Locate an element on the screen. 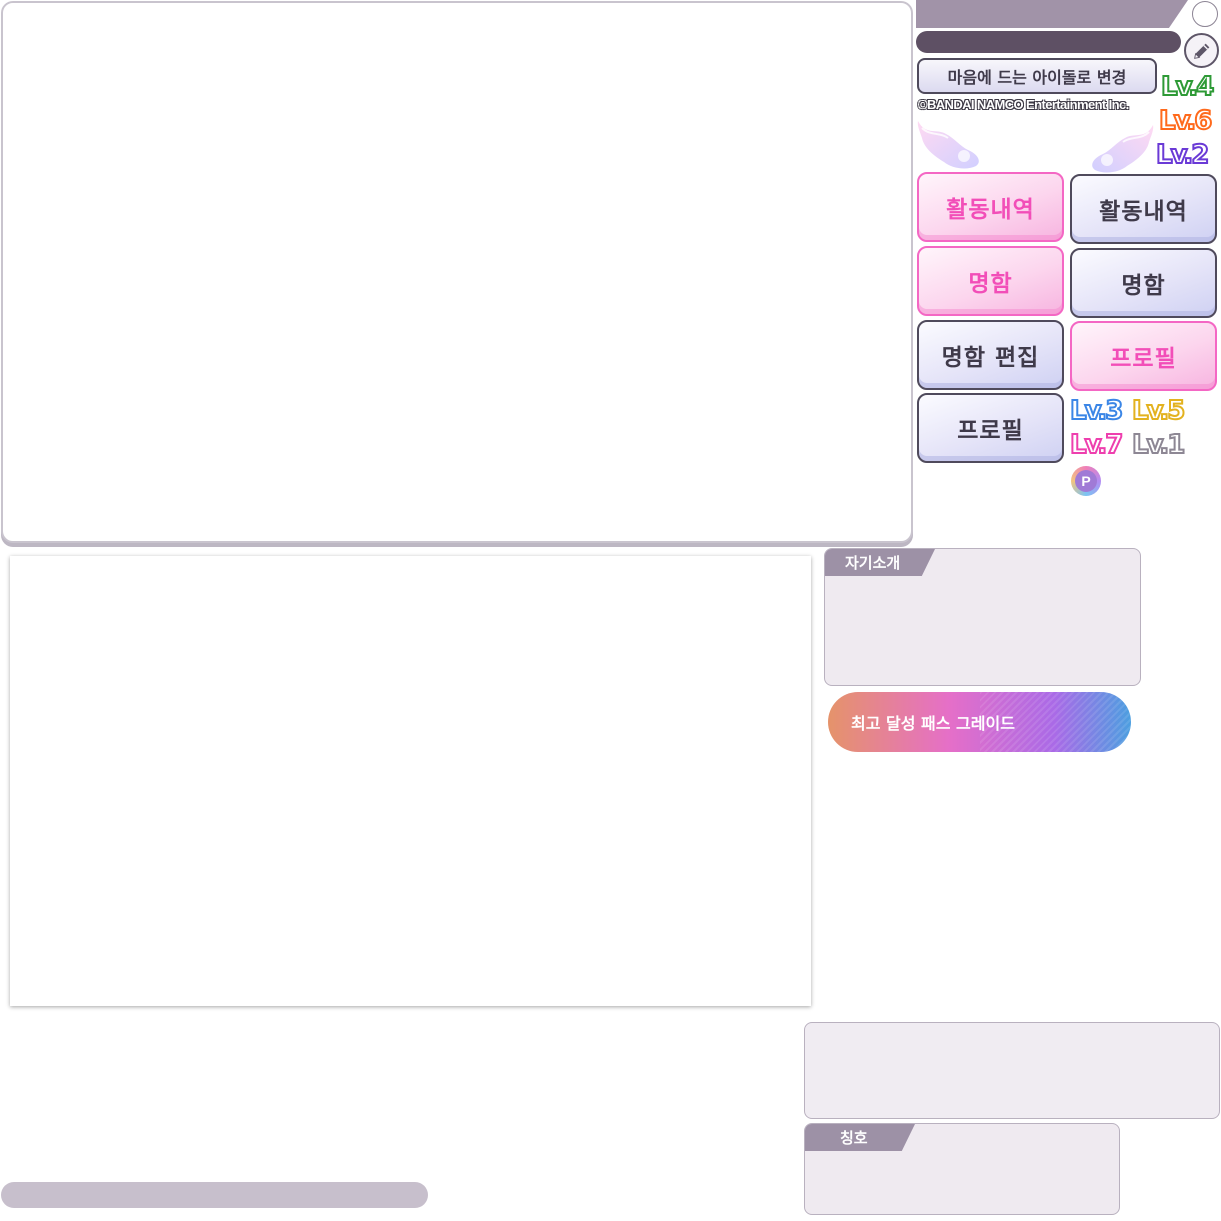 This screenshot has height=1221, width=1221. highest-pass-grade-button: 최고 달성 패스 그레이드 is located at coordinates (979, 722).